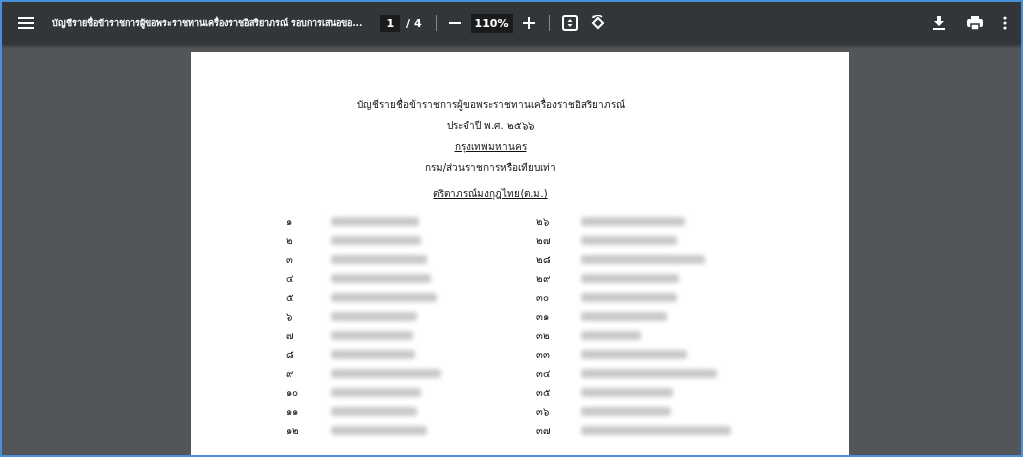 This screenshot has height=457, width=1023. Describe the element at coordinates (975, 23) in the screenshot. I see `print-icon` at that location.